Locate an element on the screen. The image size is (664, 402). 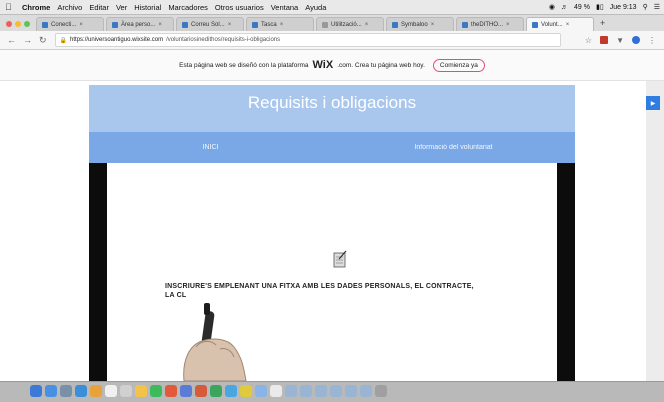
notepad-icon is located at coordinates (340, 259).